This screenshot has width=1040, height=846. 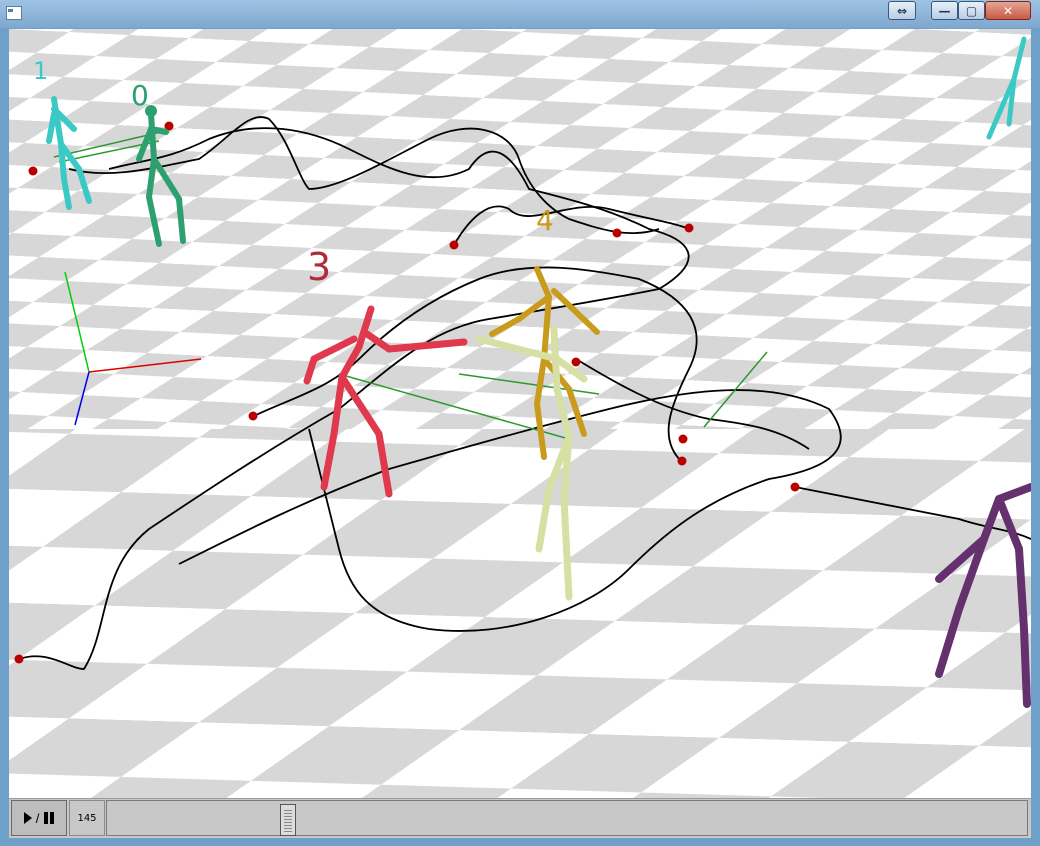 What do you see at coordinates (41, 71) in the screenshot?
I see `character-label: 1` at bounding box center [41, 71].